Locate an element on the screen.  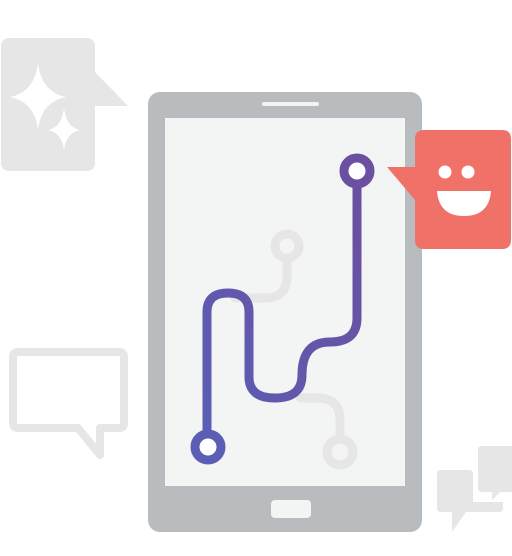
back-bubble is located at coordinates (495, 473).